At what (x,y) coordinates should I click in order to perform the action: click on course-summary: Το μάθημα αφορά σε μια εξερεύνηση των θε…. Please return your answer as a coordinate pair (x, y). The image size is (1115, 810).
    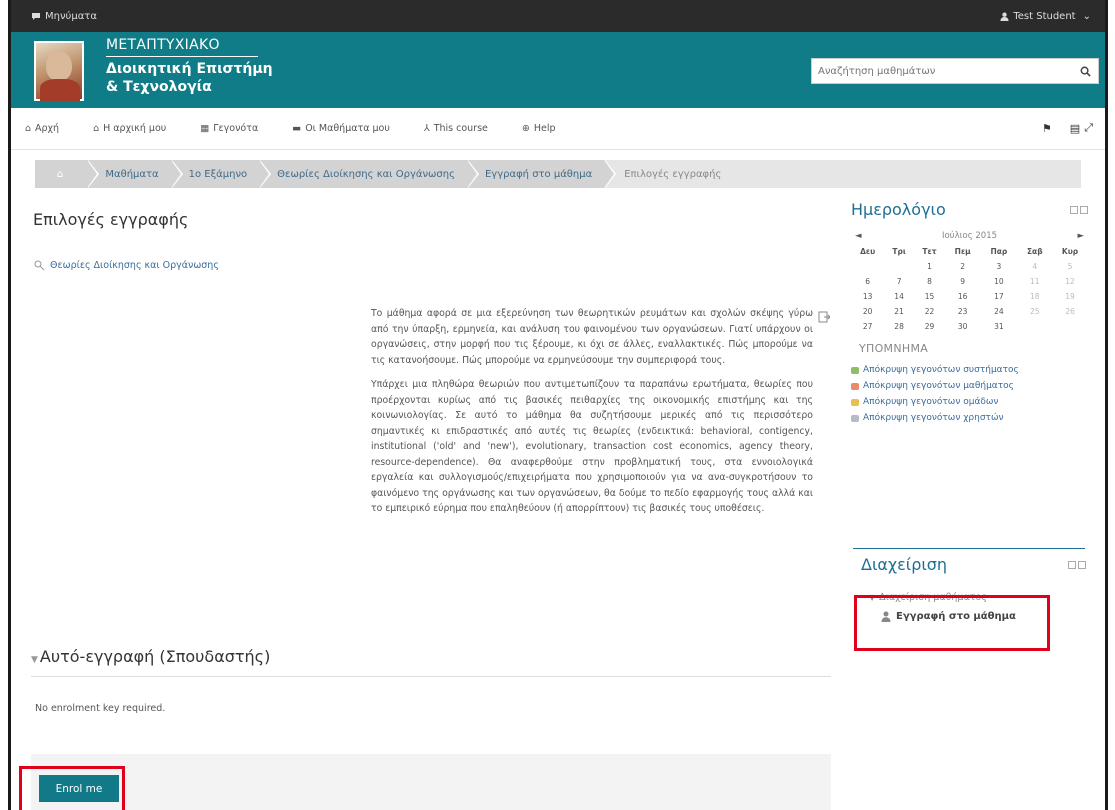
    Looking at the image, I should click on (592, 416).